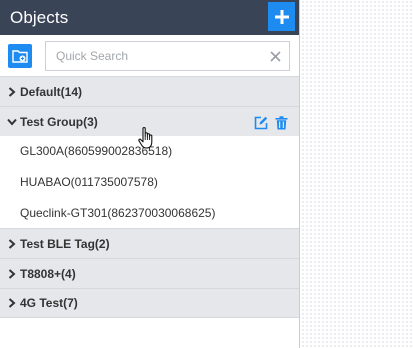 The image size is (413, 348). I want to click on search-input, so click(153, 56).